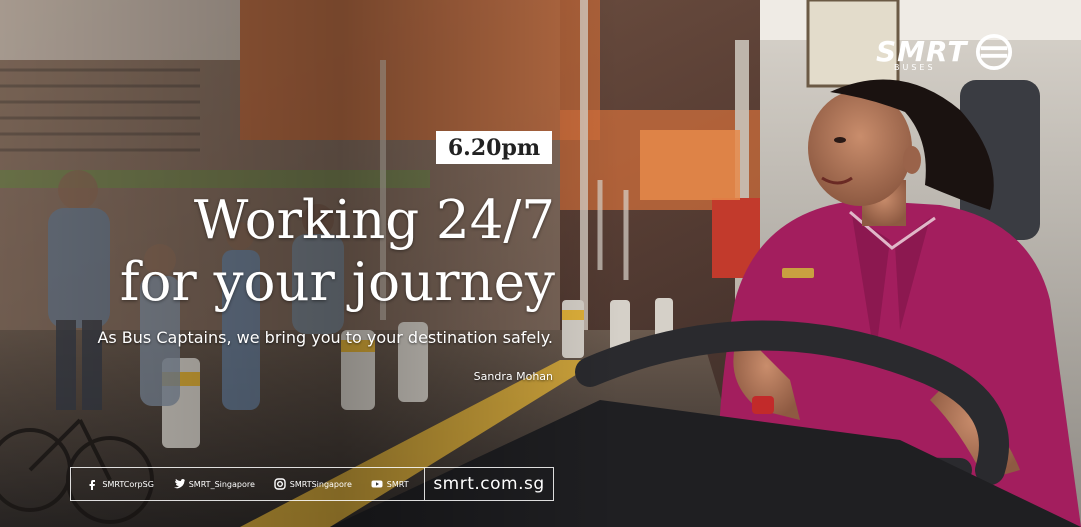 The image size is (1081, 527). Describe the element at coordinates (922, 51) in the screenshot. I see `logo-wordmark: SMRT` at that location.